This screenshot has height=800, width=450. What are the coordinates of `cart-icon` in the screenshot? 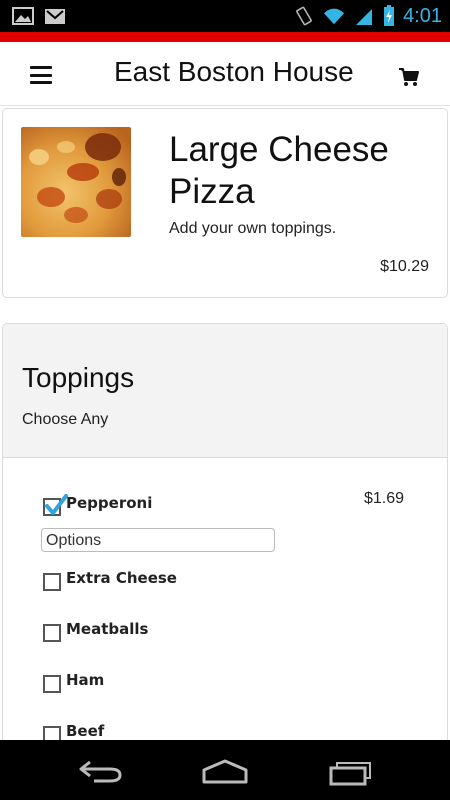 It's located at (409, 77).